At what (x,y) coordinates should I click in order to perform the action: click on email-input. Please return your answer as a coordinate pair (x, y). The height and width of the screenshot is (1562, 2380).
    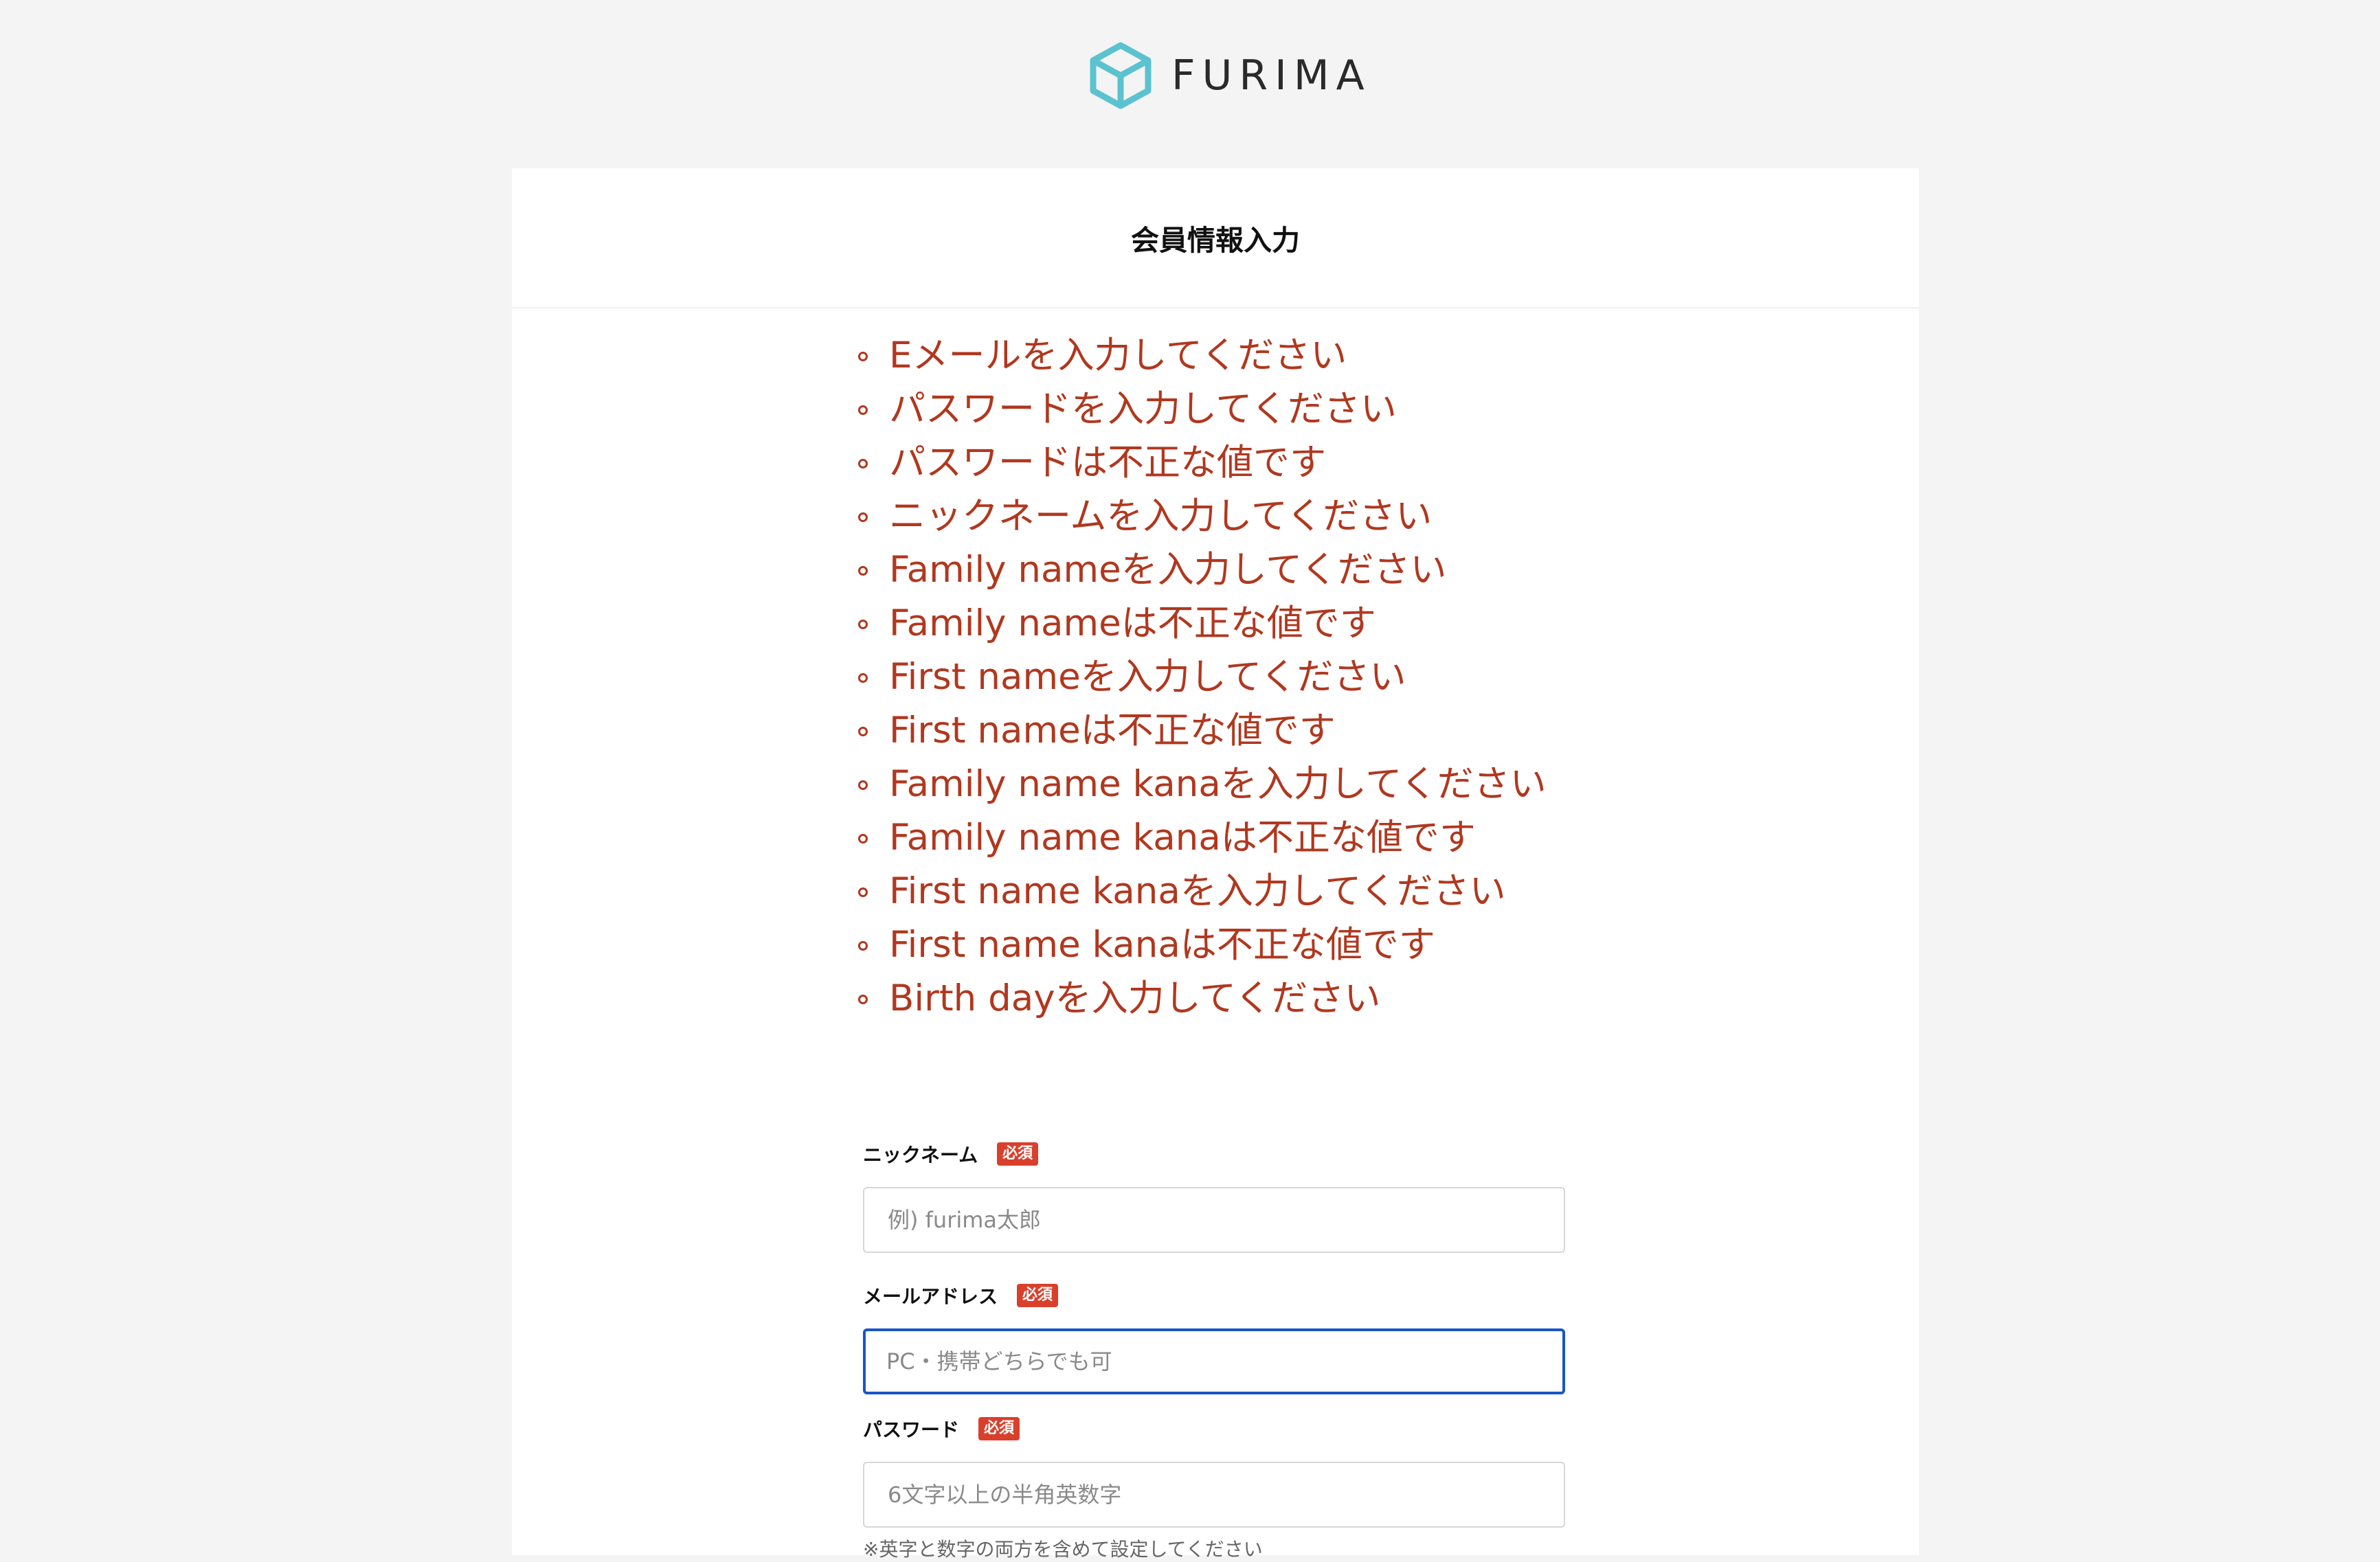
    Looking at the image, I should click on (1214, 1361).